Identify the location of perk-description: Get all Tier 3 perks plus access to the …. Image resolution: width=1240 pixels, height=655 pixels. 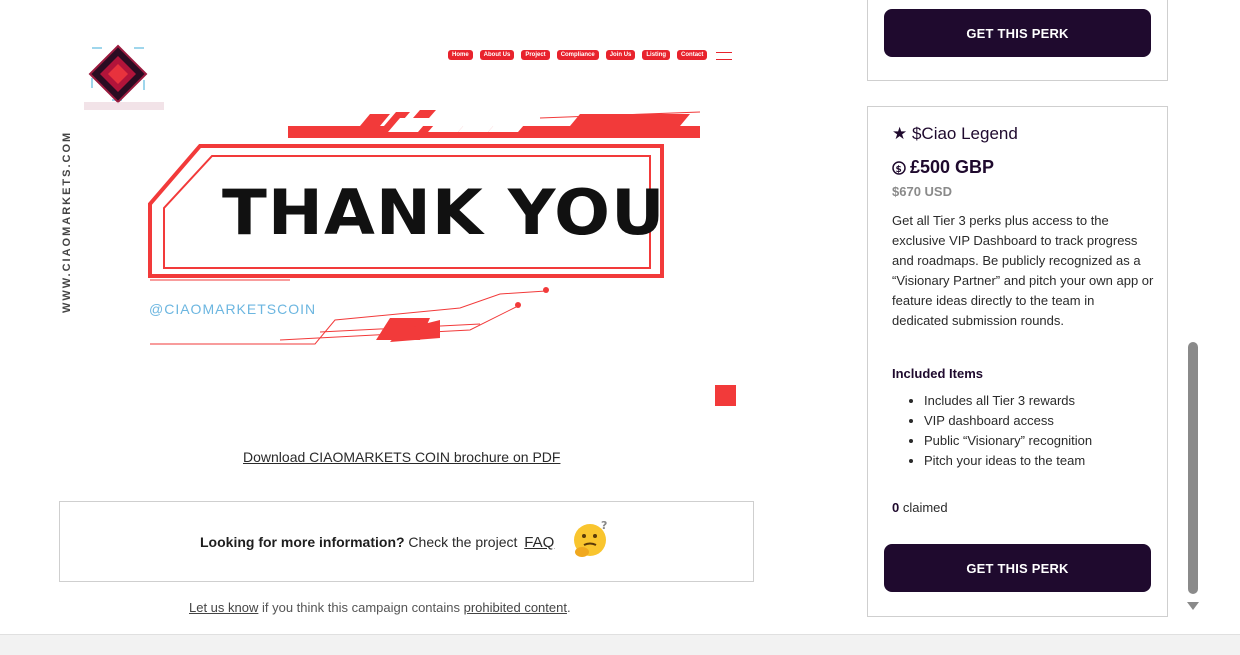
(1023, 270).